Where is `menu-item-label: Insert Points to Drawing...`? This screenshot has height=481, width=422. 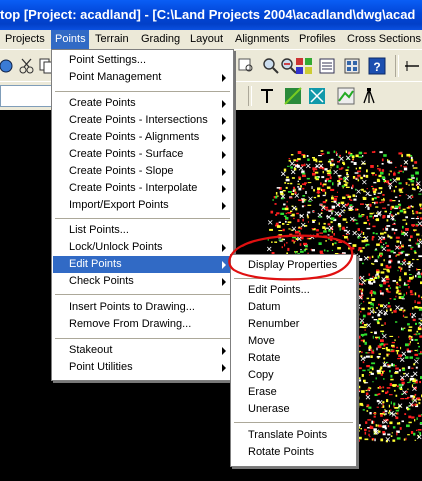 menu-item-label: Insert Points to Drawing... is located at coordinates (132, 307).